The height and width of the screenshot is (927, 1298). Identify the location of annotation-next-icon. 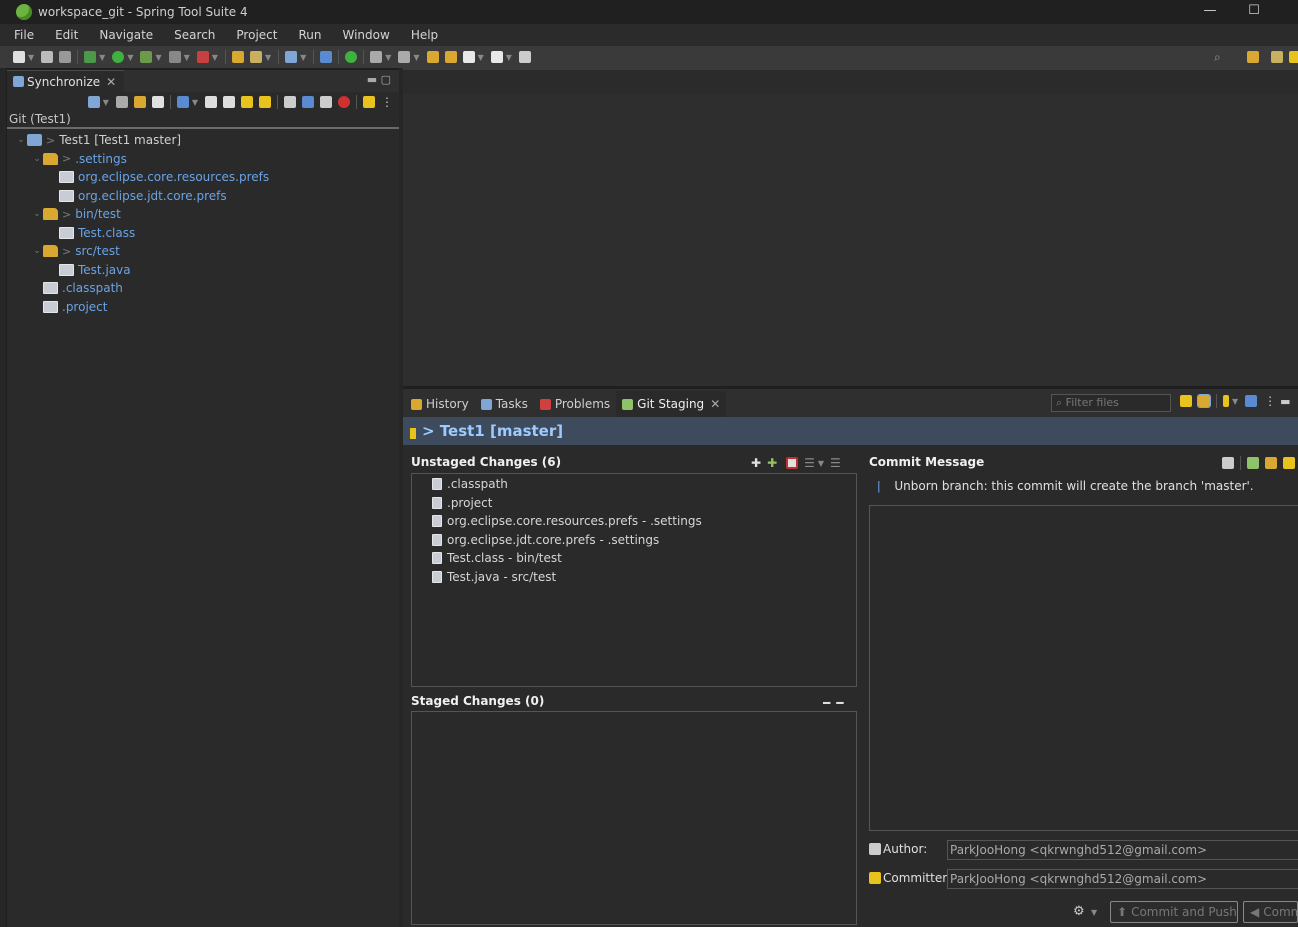
(376, 57).